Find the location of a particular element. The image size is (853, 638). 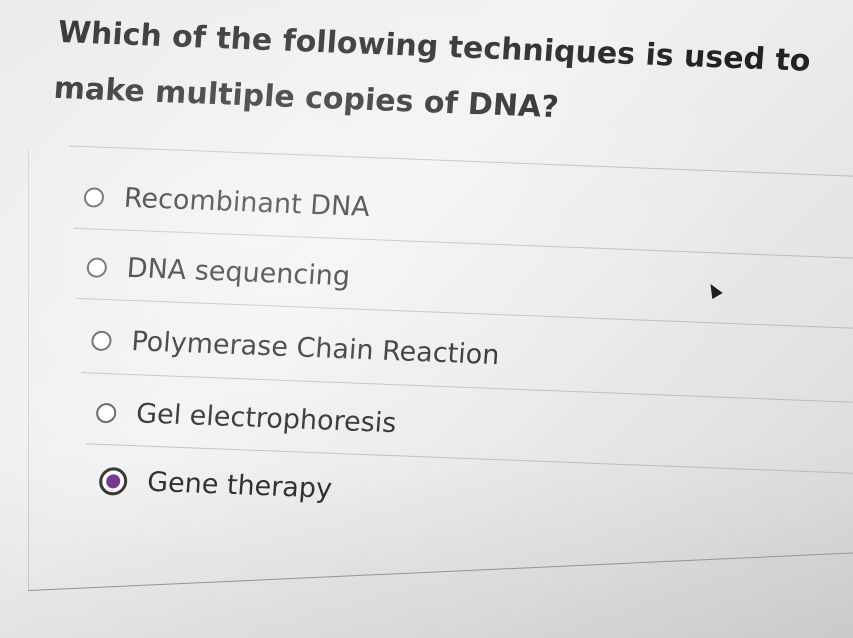

option-polymerase-chain-reaction: Polymerase Chain Reaction is located at coordinates (295, 347).